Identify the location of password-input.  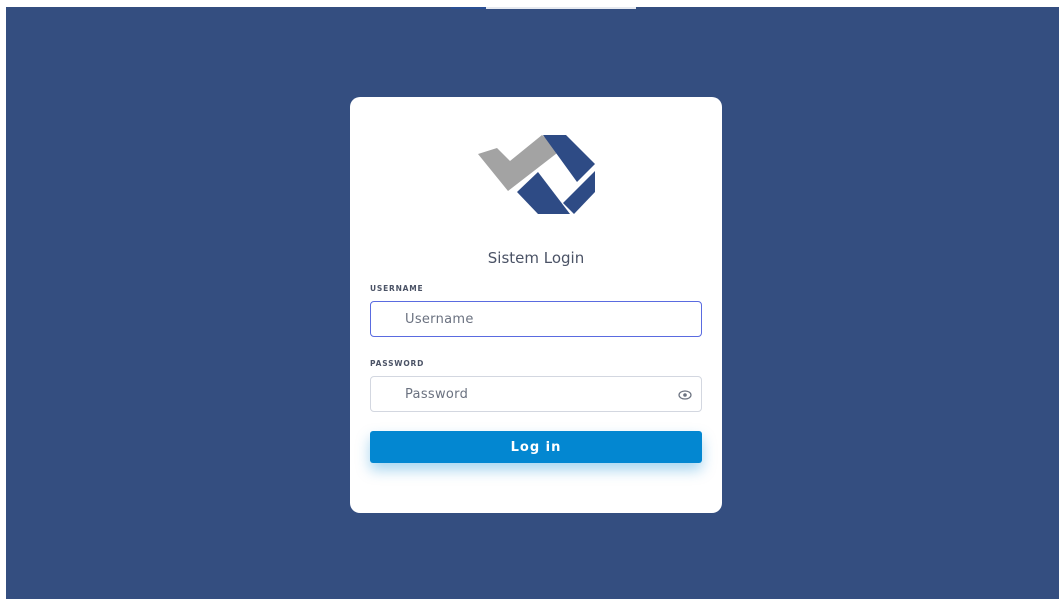
(535, 394).